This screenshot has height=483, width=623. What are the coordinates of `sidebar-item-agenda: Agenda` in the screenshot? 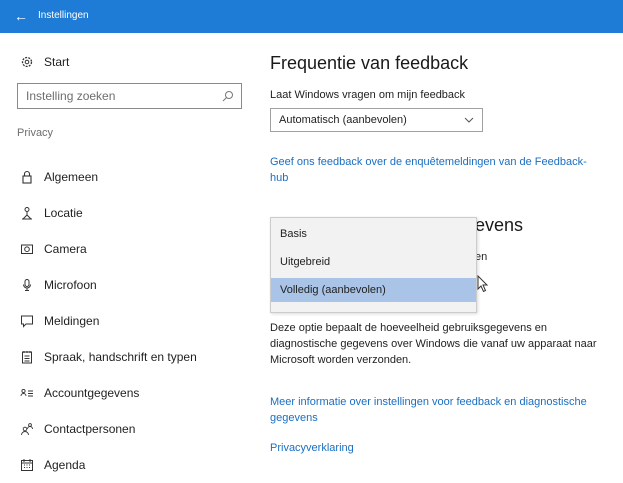 It's located at (125, 465).